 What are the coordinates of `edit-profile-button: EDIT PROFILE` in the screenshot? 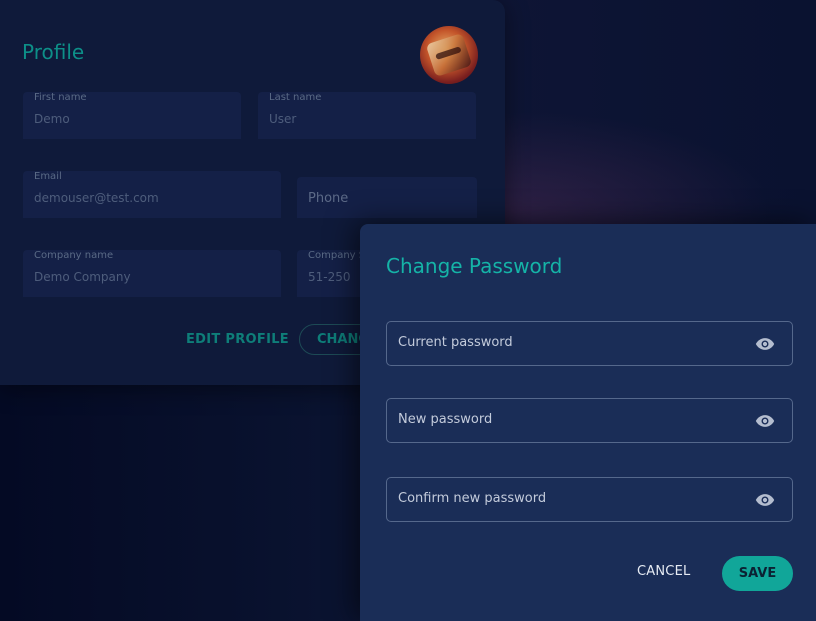 It's located at (237, 339).